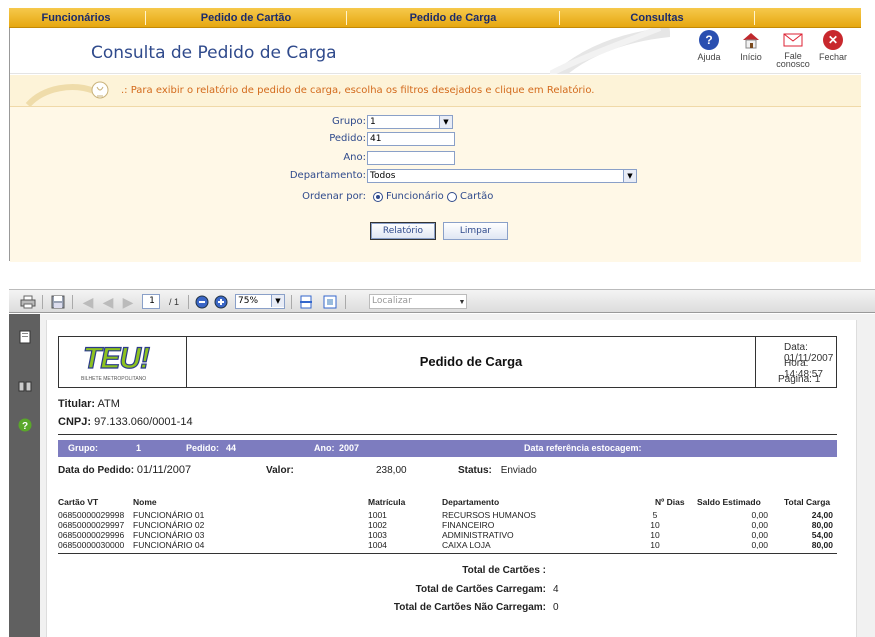 The height and width of the screenshot is (637, 875). What do you see at coordinates (347, 138) in the screenshot?
I see `pedido-label: Pedido:` at bounding box center [347, 138].